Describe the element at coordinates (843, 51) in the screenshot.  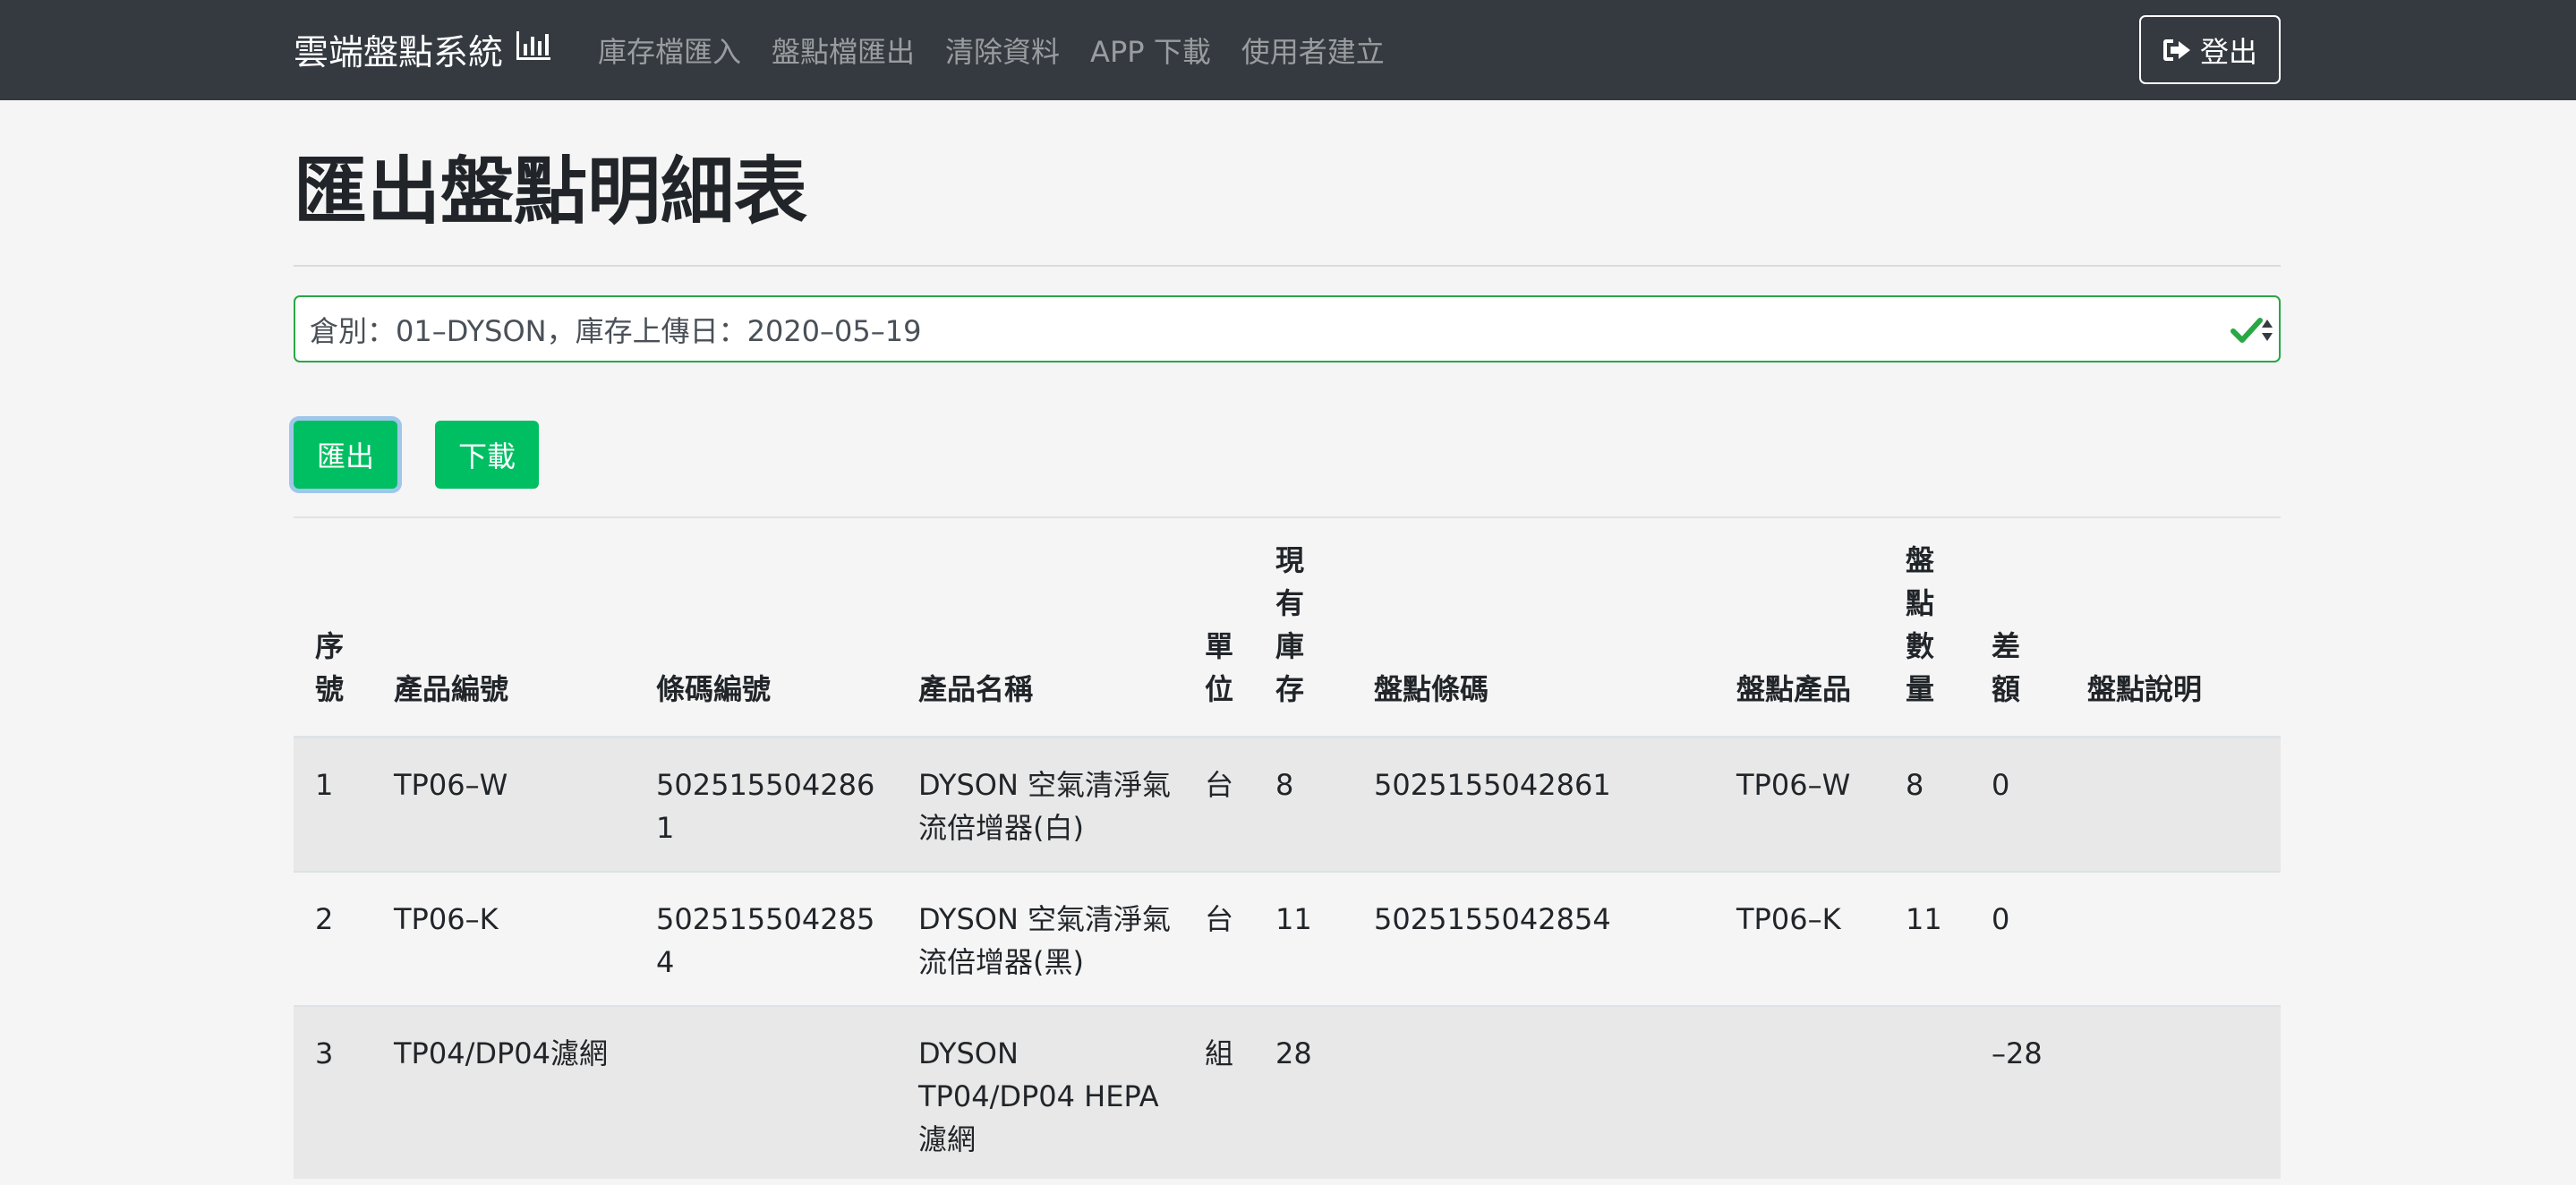
I see `nav-link-count-export: 盤點檔匯出` at that location.